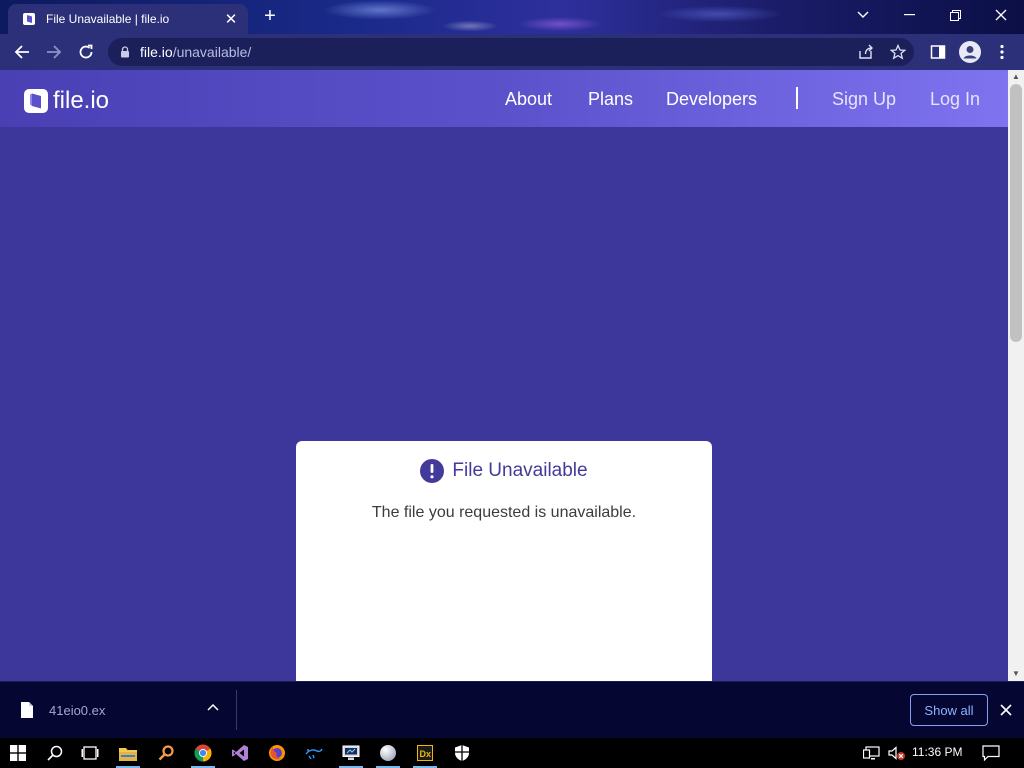 This screenshot has height=768, width=1024. Describe the element at coordinates (866, 52) in the screenshot. I see `share-icon` at that location.